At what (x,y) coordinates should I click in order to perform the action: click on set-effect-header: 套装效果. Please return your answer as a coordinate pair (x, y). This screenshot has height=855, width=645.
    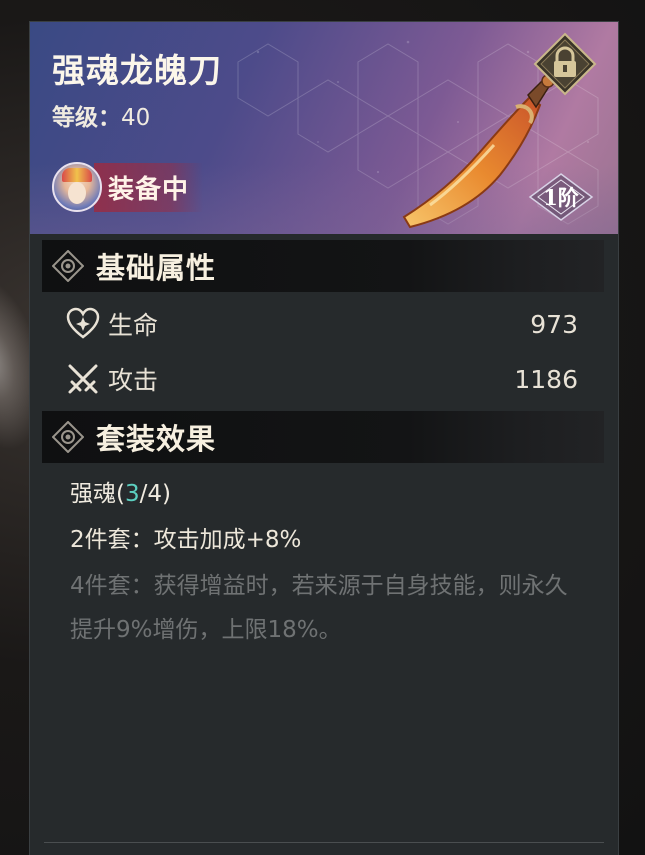
    Looking at the image, I should click on (323, 437).